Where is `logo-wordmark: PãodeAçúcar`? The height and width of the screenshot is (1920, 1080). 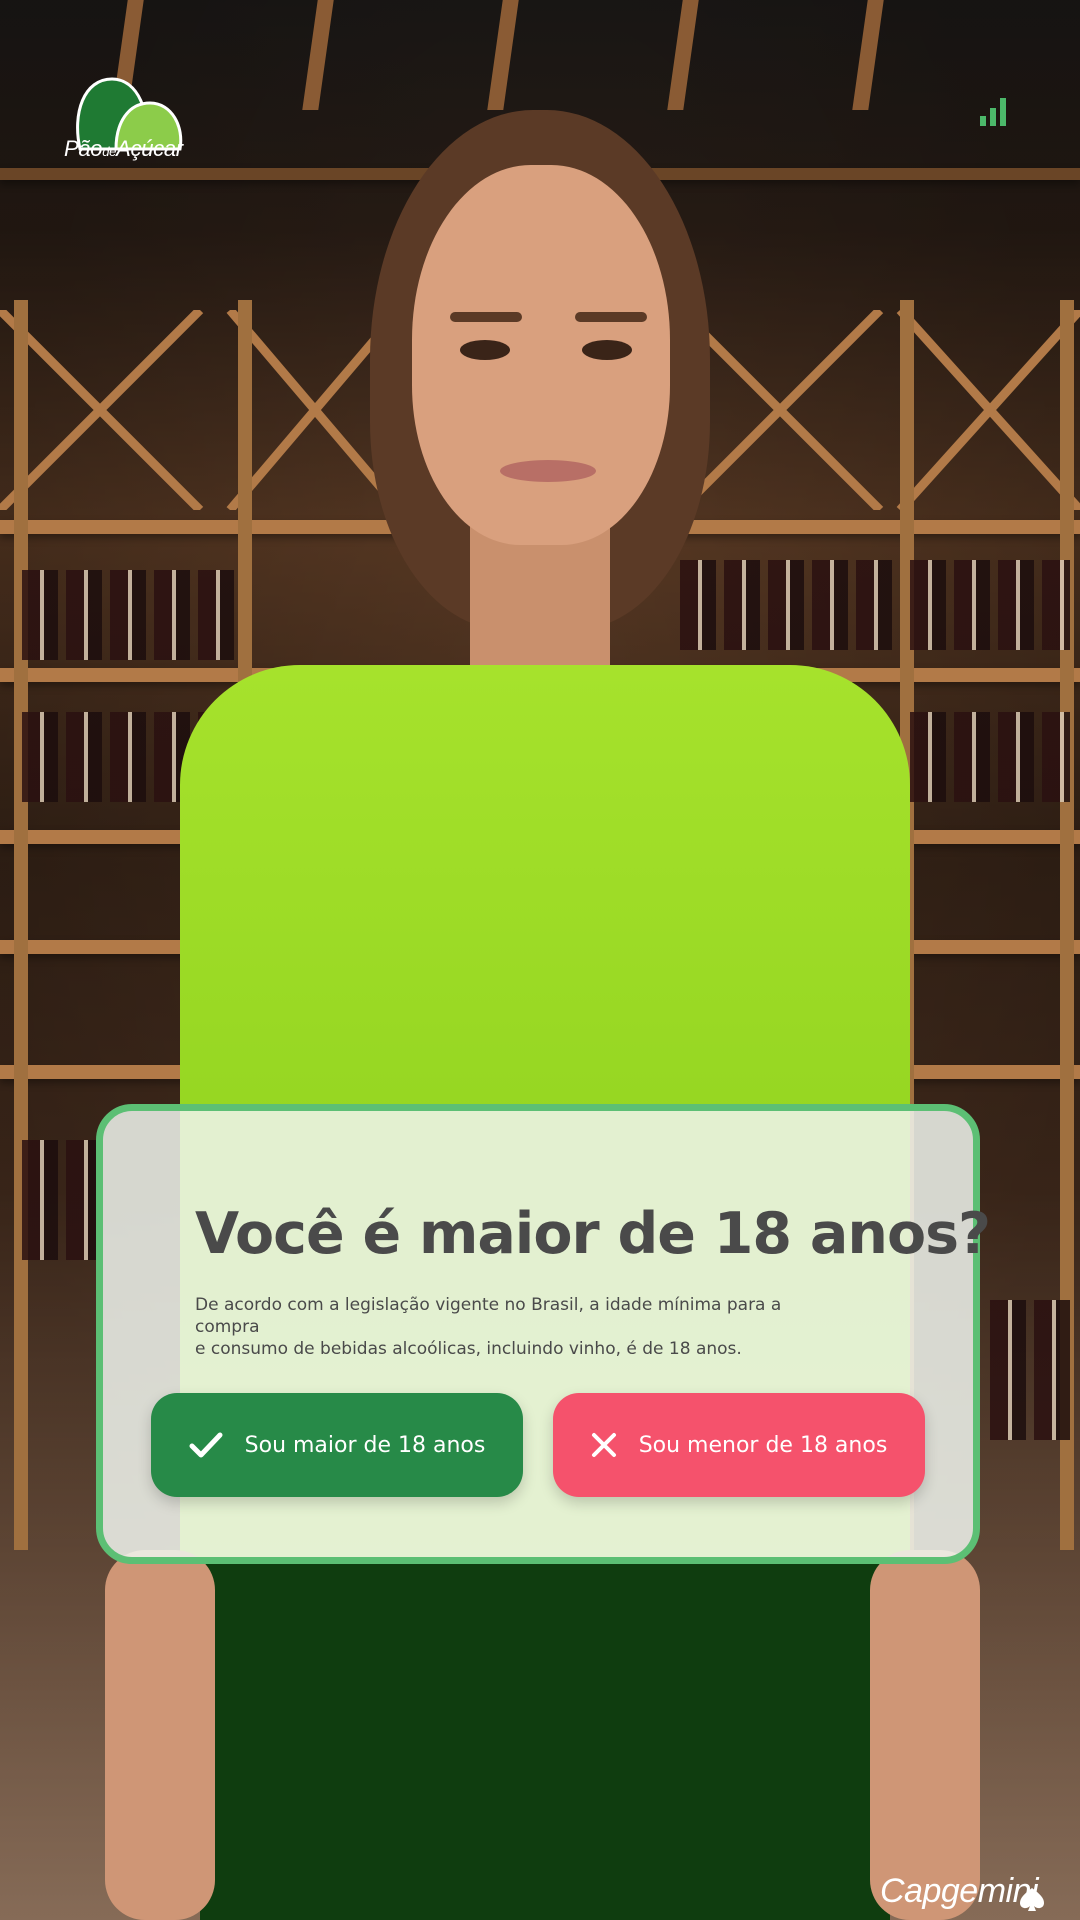 logo-wordmark: PãodeAçúcar is located at coordinates (123, 148).